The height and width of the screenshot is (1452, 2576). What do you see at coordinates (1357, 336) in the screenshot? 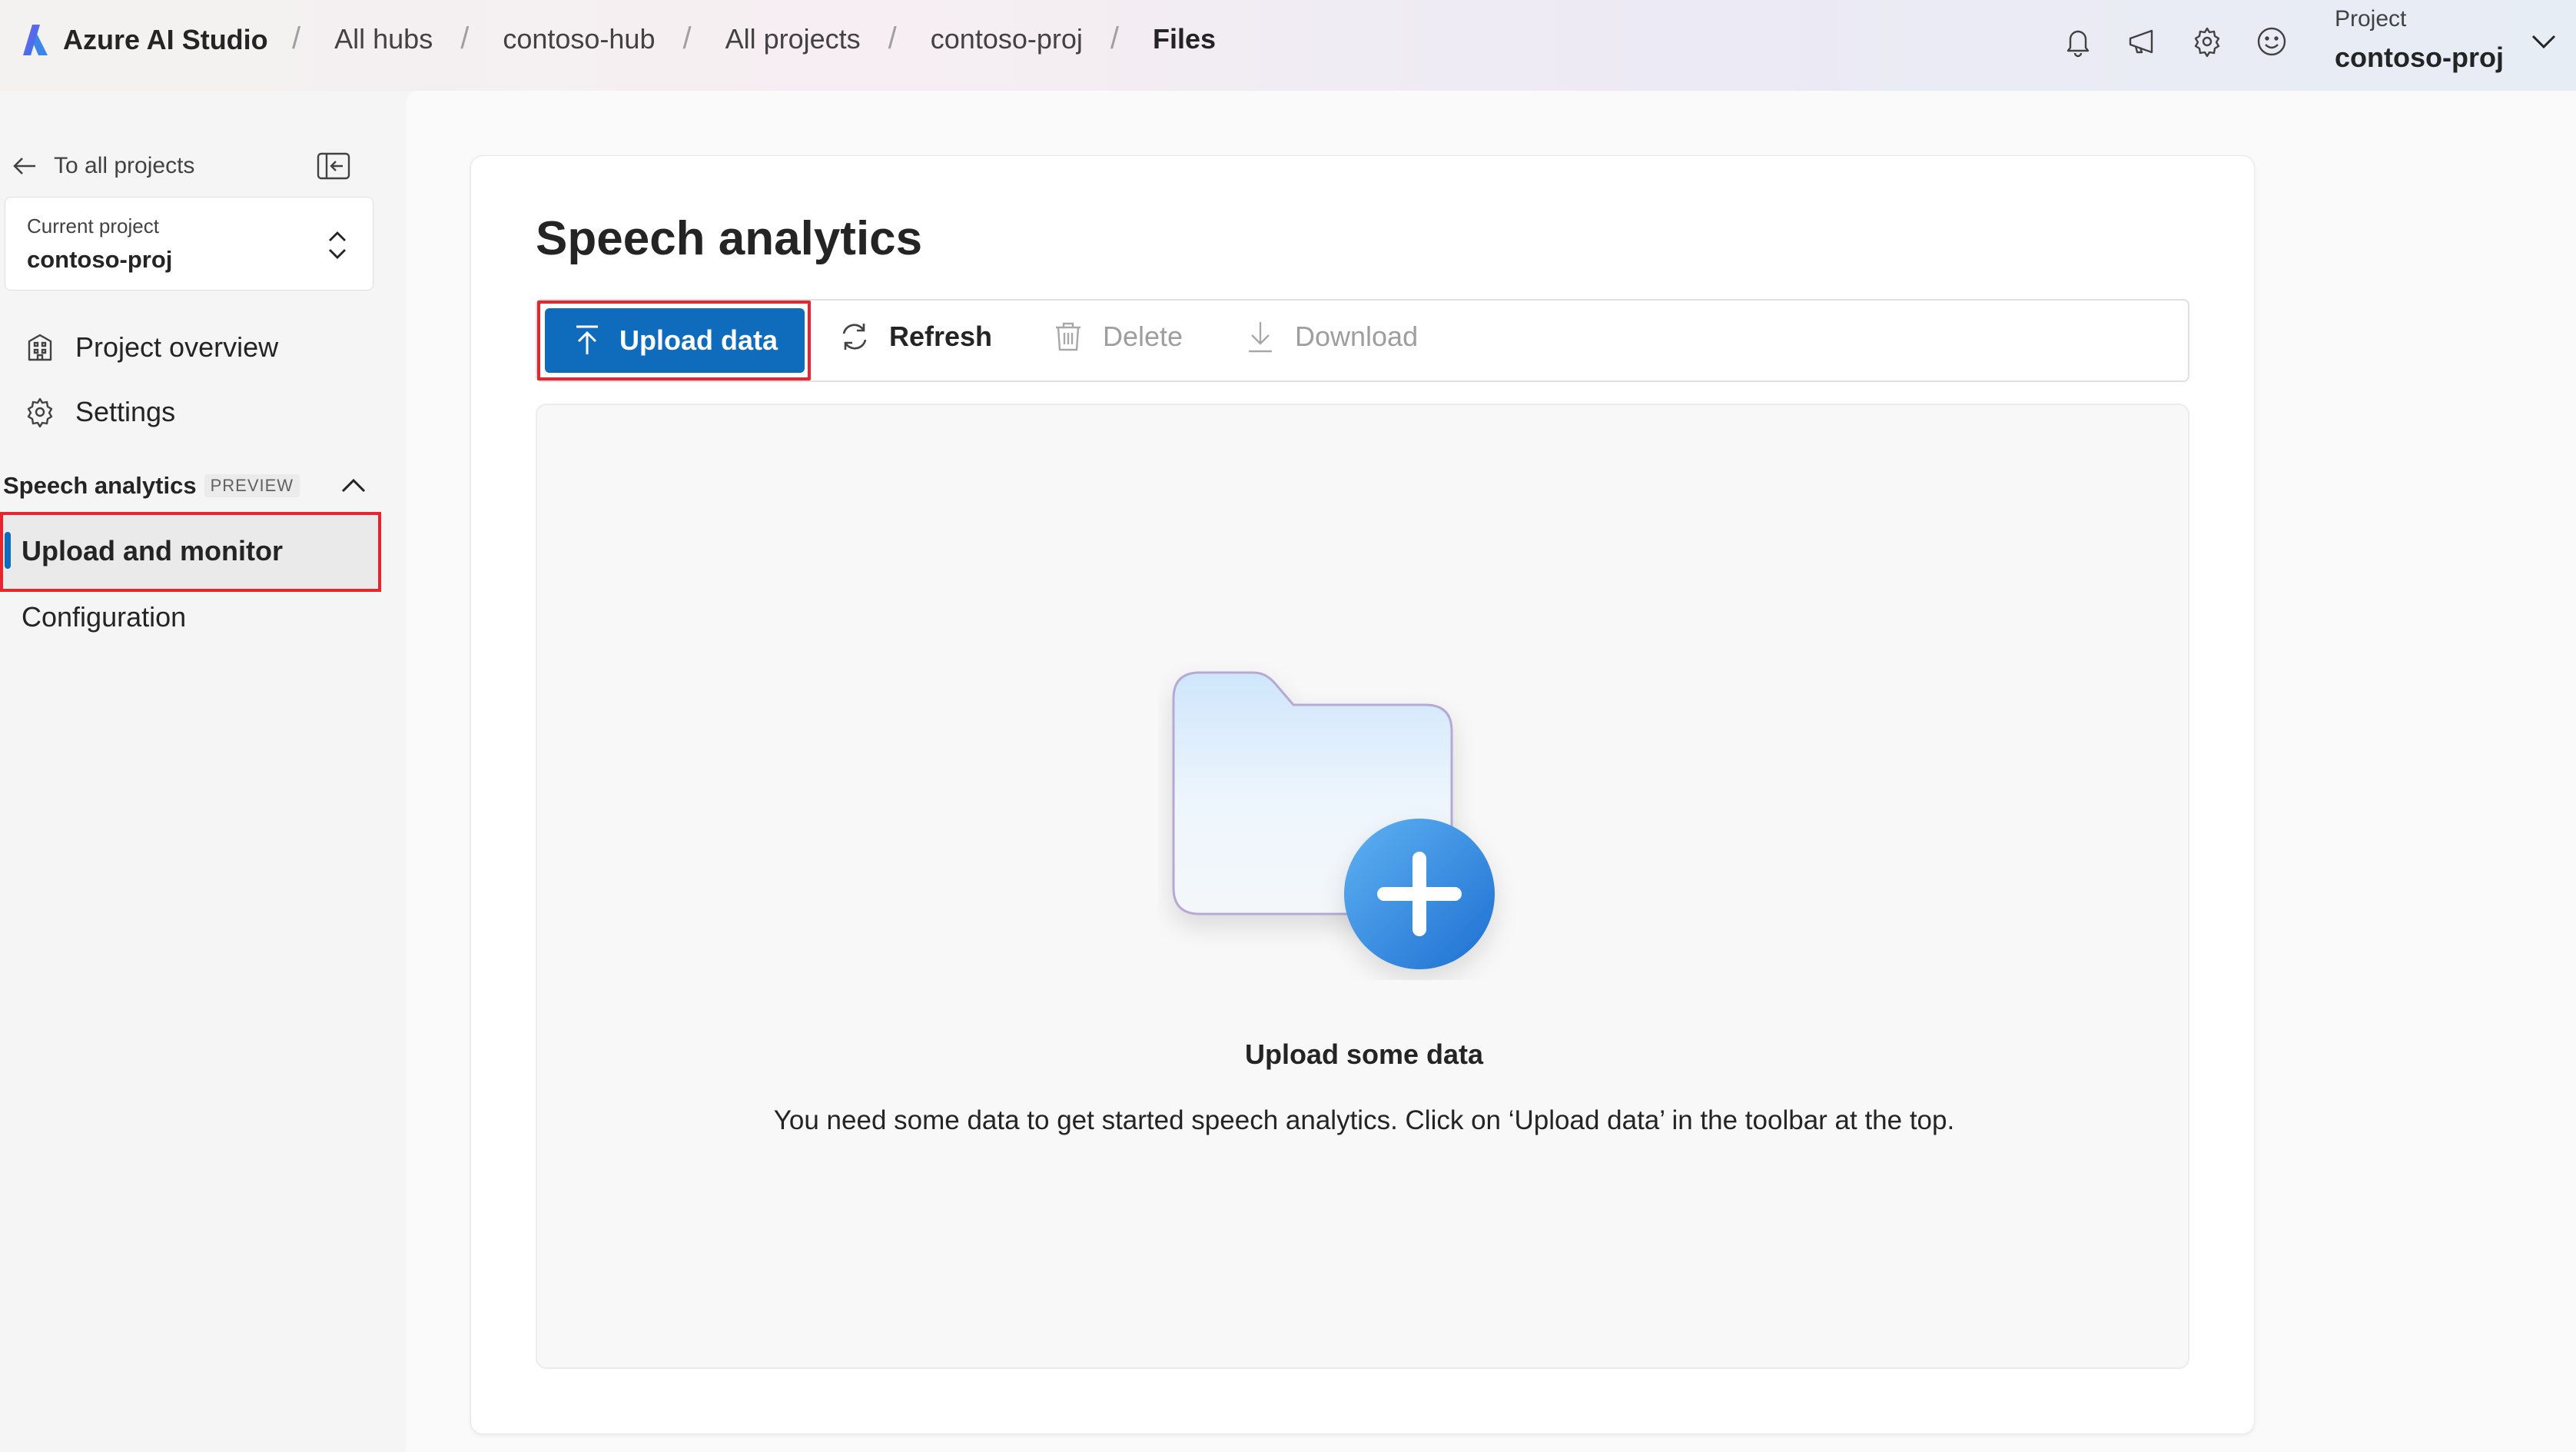
I see `download-label: Download` at bounding box center [1357, 336].